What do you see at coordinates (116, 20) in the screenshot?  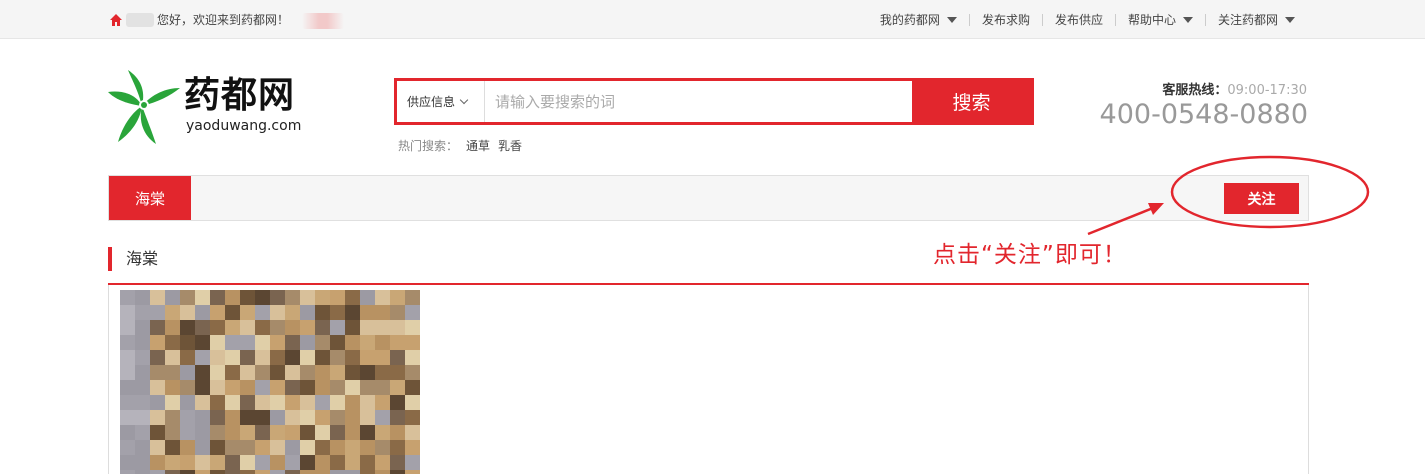 I see `home-icon` at bounding box center [116, 20].